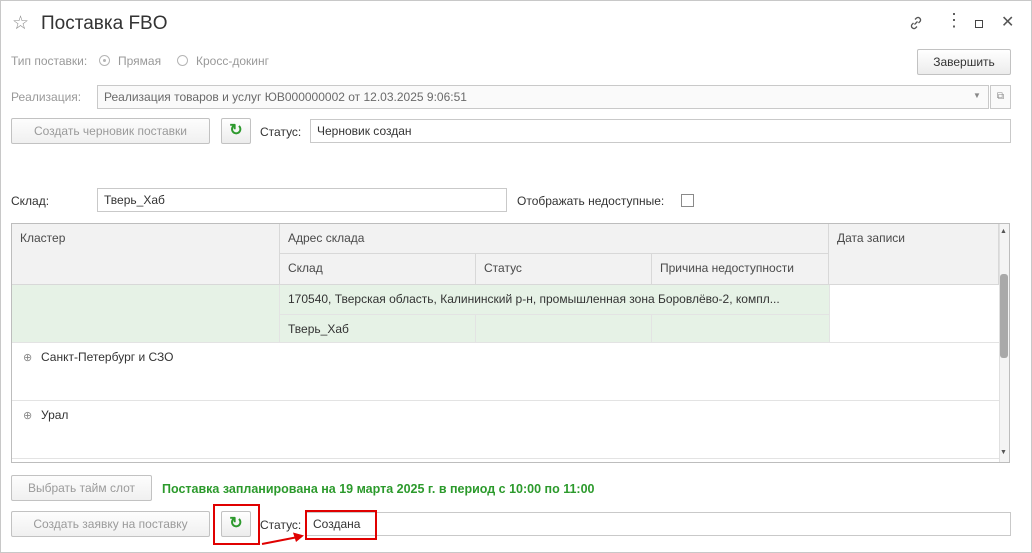  Describe the element at coordinates (46, 97) in the screenshot. I see `realization-label: Реализация:` at that location.